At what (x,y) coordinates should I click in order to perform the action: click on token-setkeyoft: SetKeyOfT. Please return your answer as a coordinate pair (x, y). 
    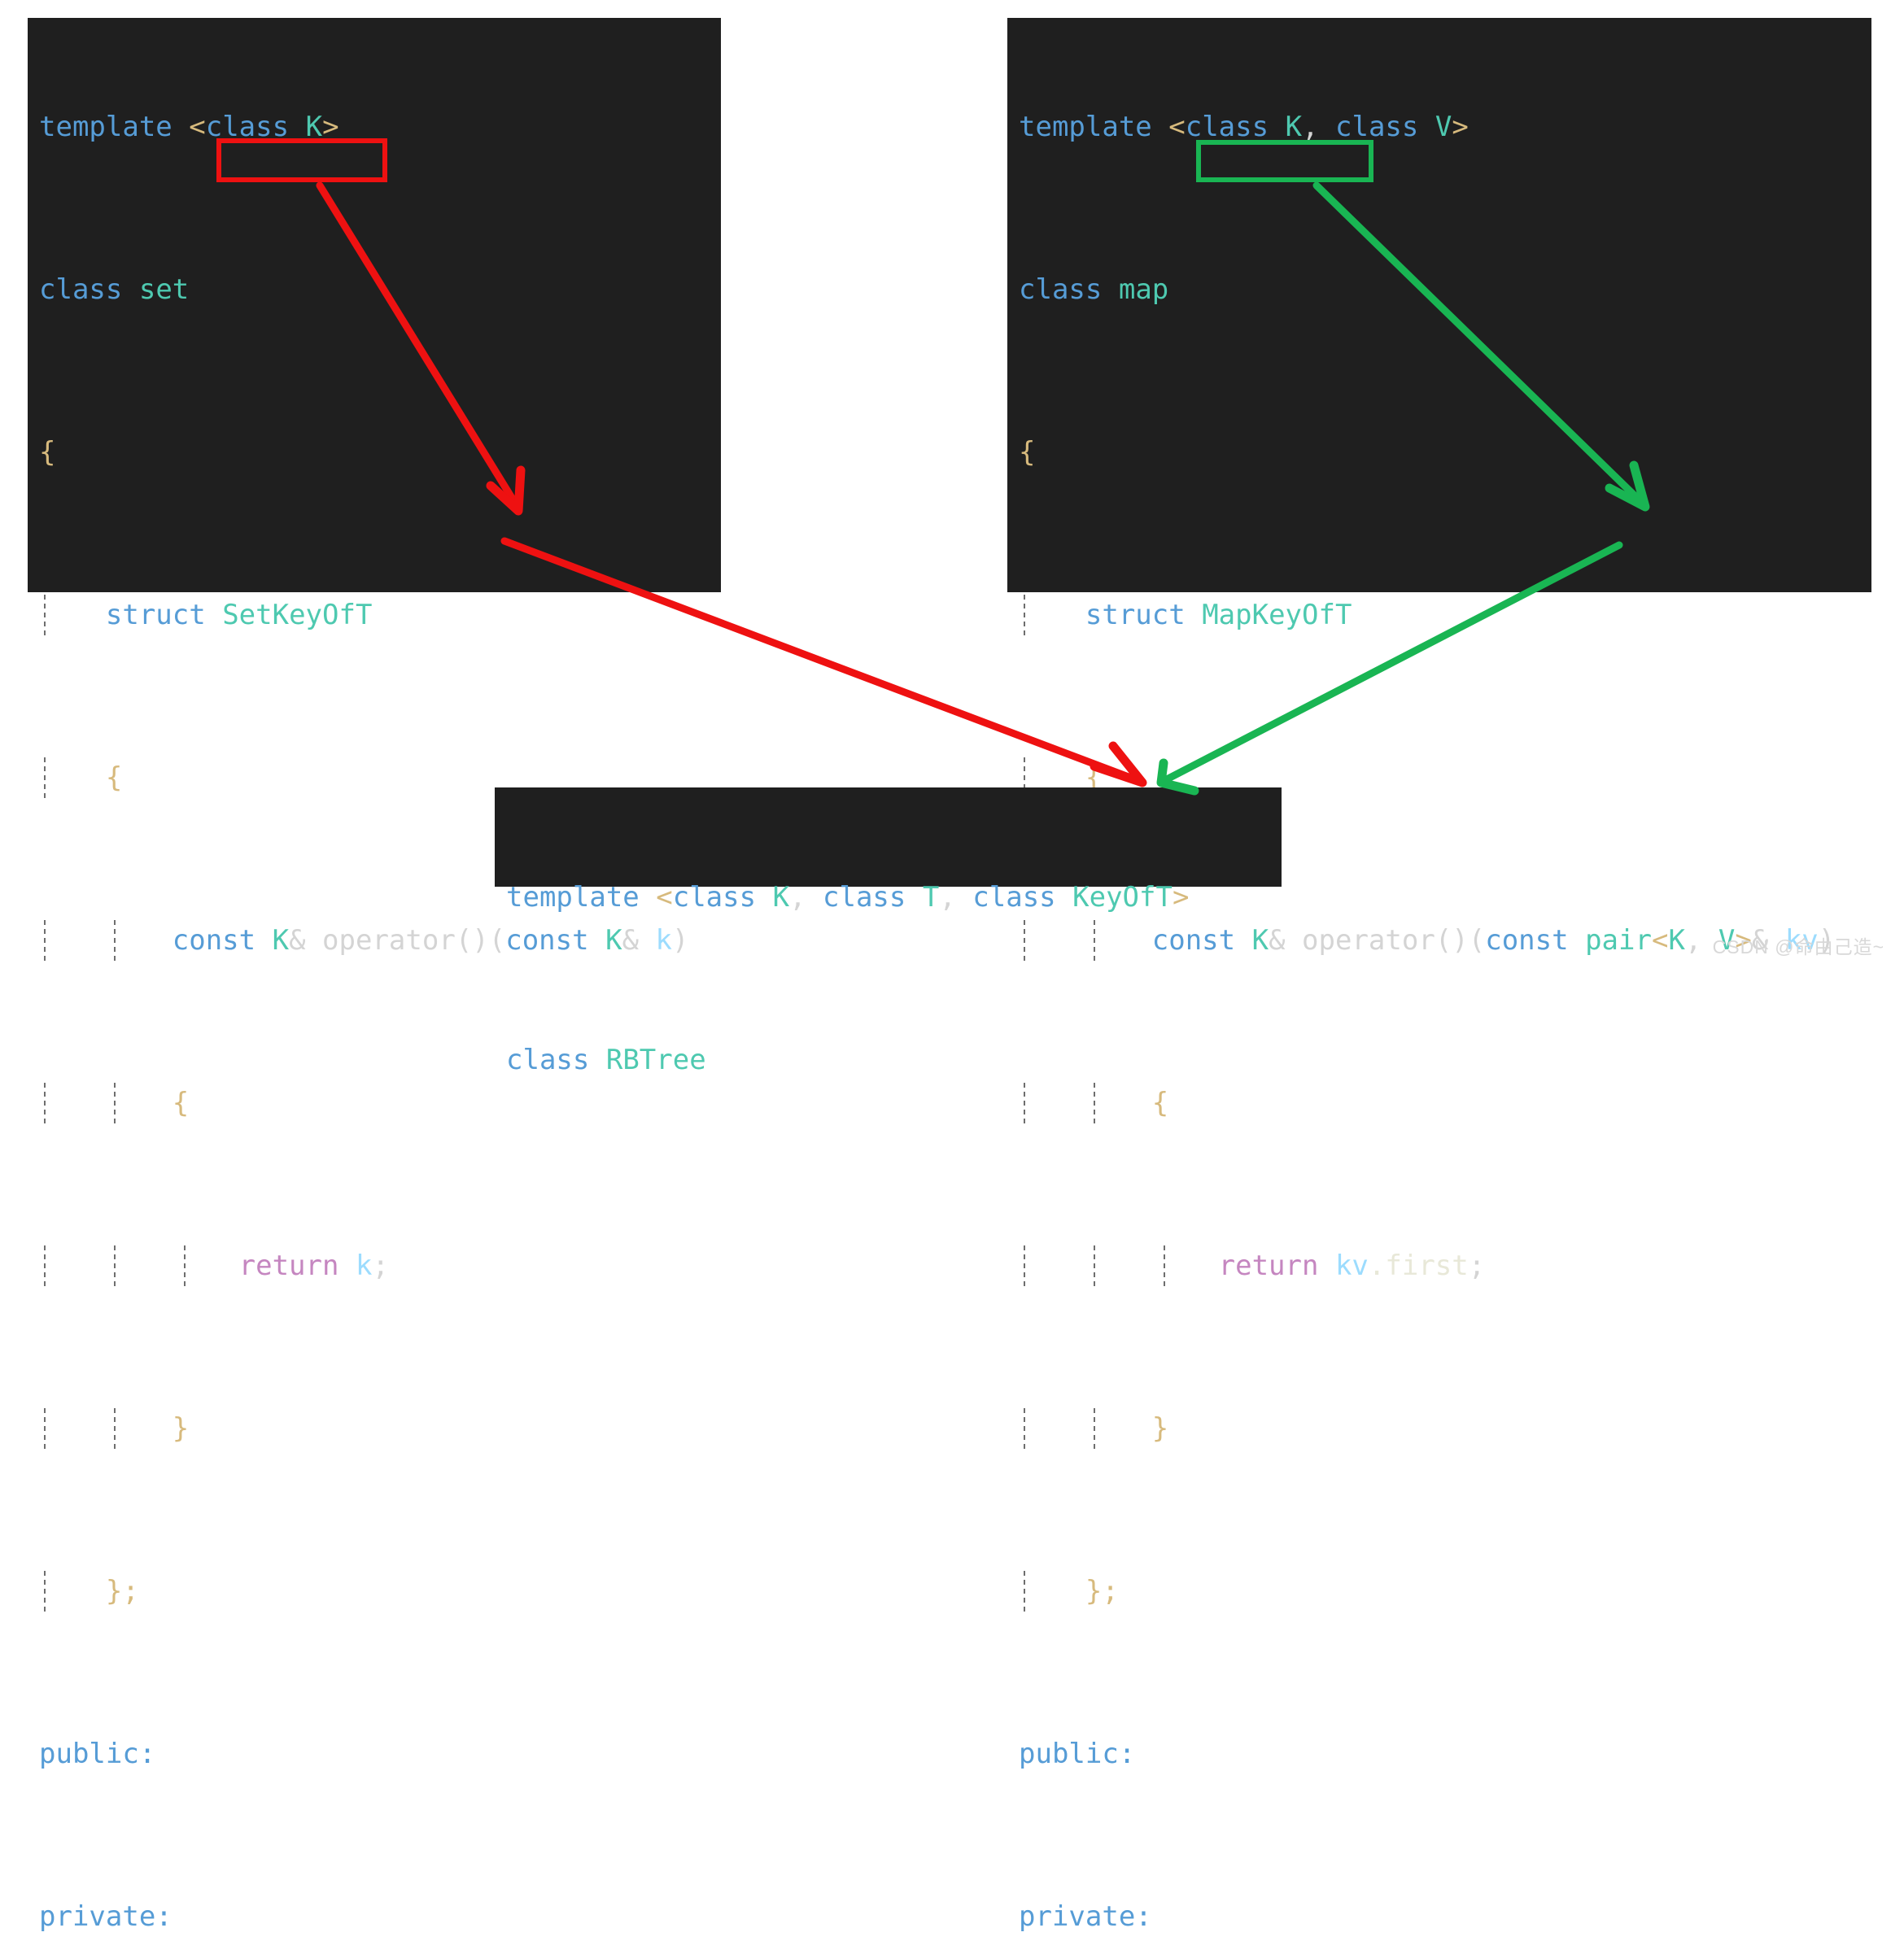
    Looking at the image, I should click on (297, 615).